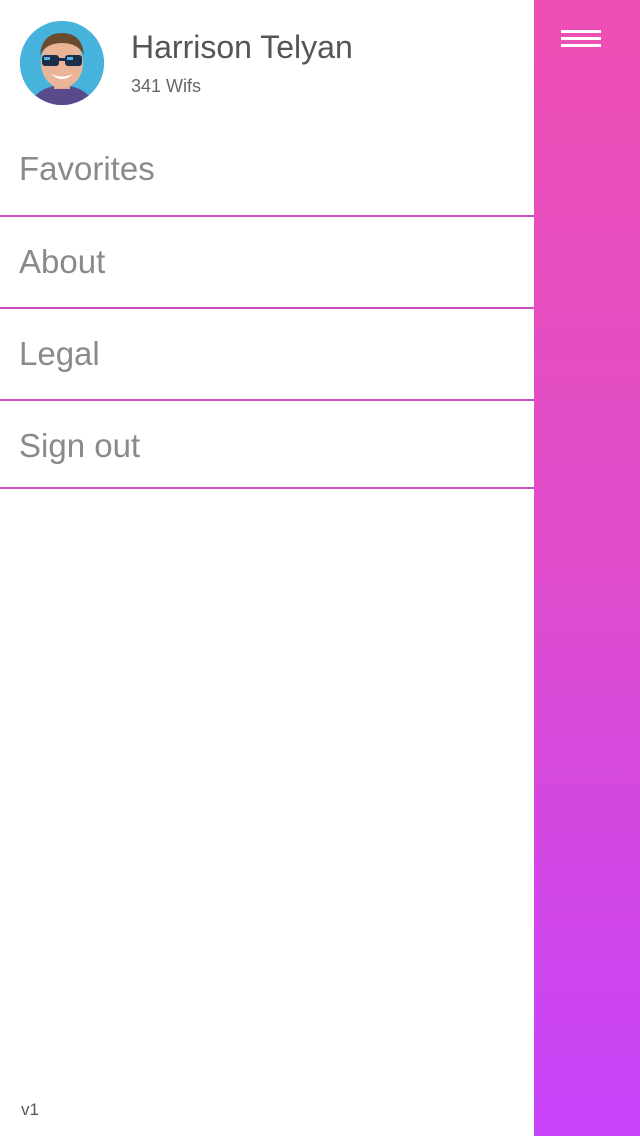 This screenshot has width=640, height=1136. Describe the element at coordinates (267, 445) in the screenshot. I see `menu-item-sign-out: Sign out` at that location.